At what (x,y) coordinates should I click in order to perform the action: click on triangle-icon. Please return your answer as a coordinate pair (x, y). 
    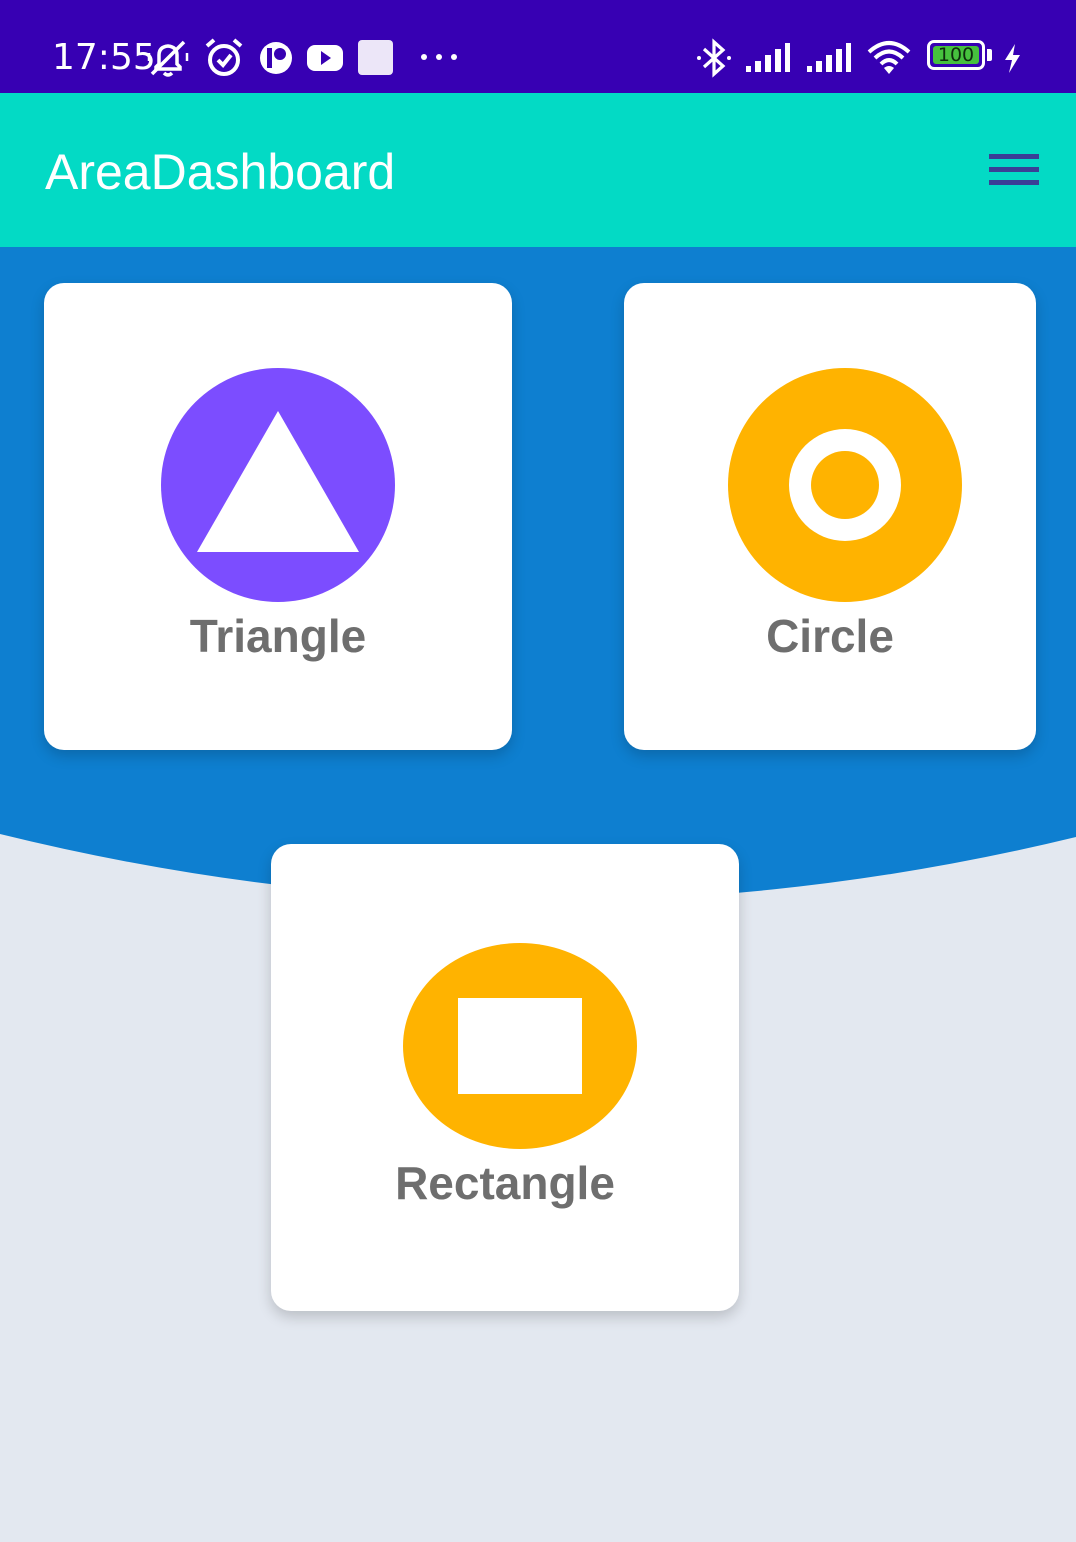
    Looking at the image, I should click on (278, 485).